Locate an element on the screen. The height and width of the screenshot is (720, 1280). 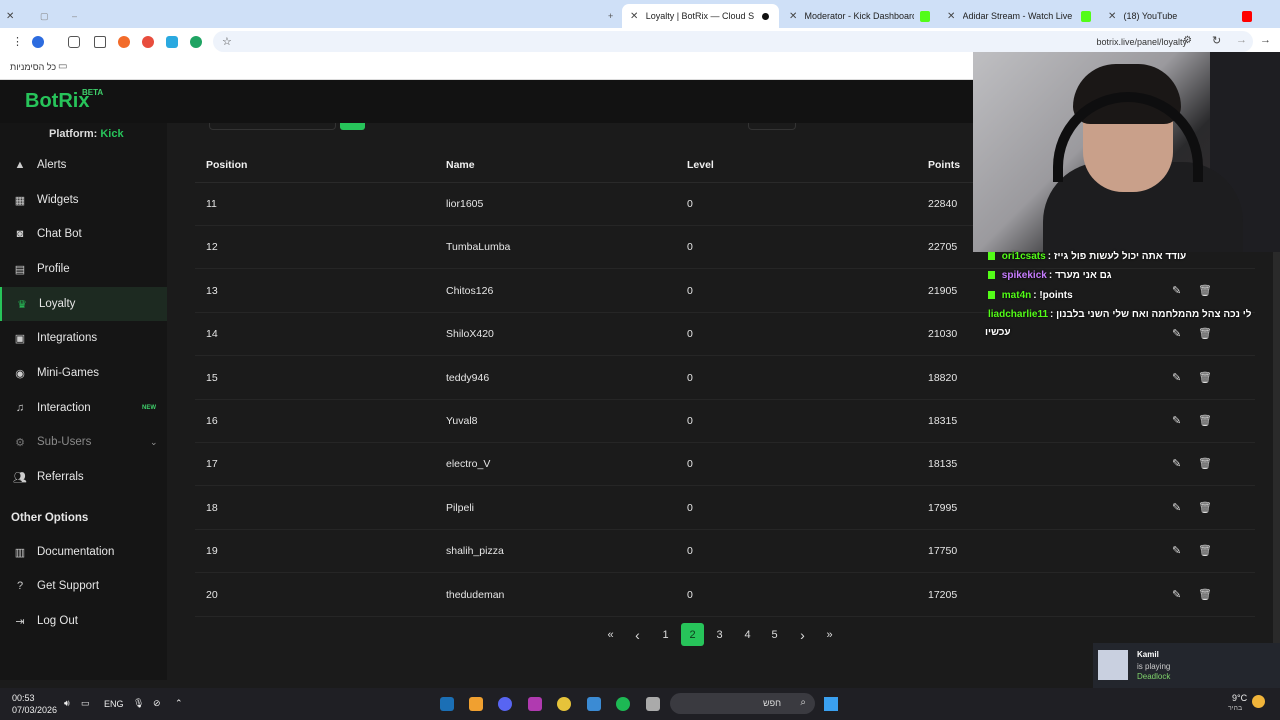
filter-select is located at coordinates (772, 126).